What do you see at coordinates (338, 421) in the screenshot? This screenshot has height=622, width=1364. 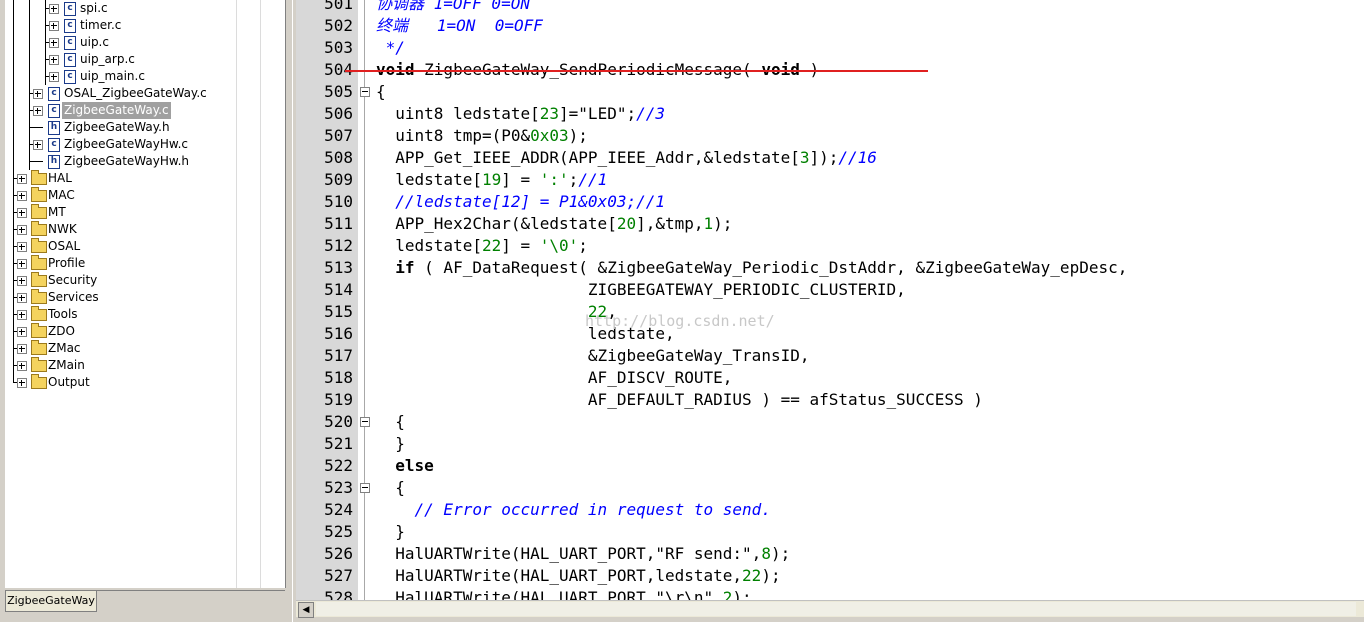 I see `line-number: 520` at bounding box center [338, 421].